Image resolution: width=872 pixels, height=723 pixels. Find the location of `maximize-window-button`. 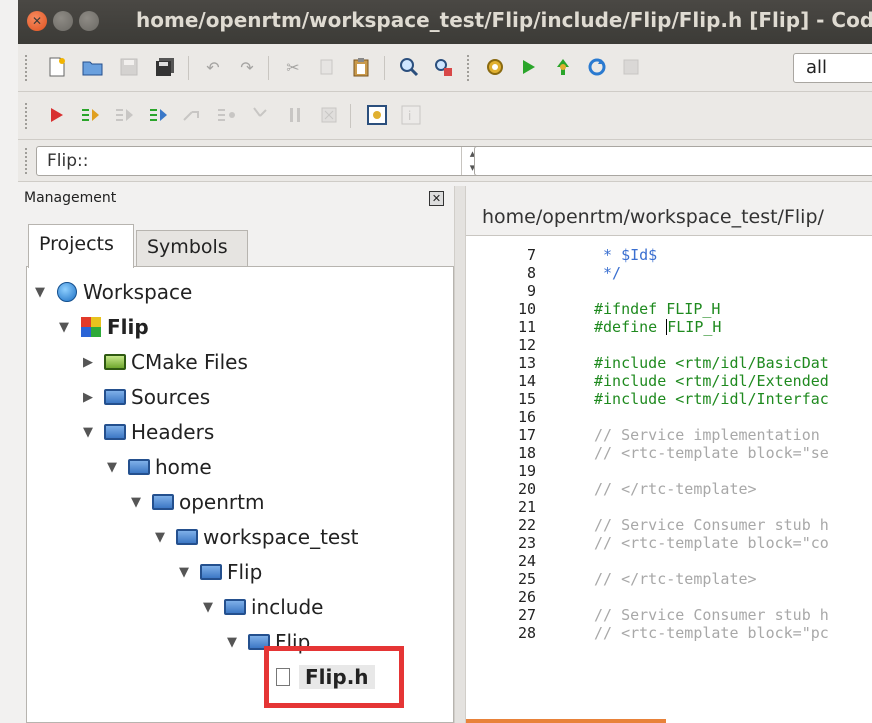

maximize-window-button is located at coordinates (89, 21).